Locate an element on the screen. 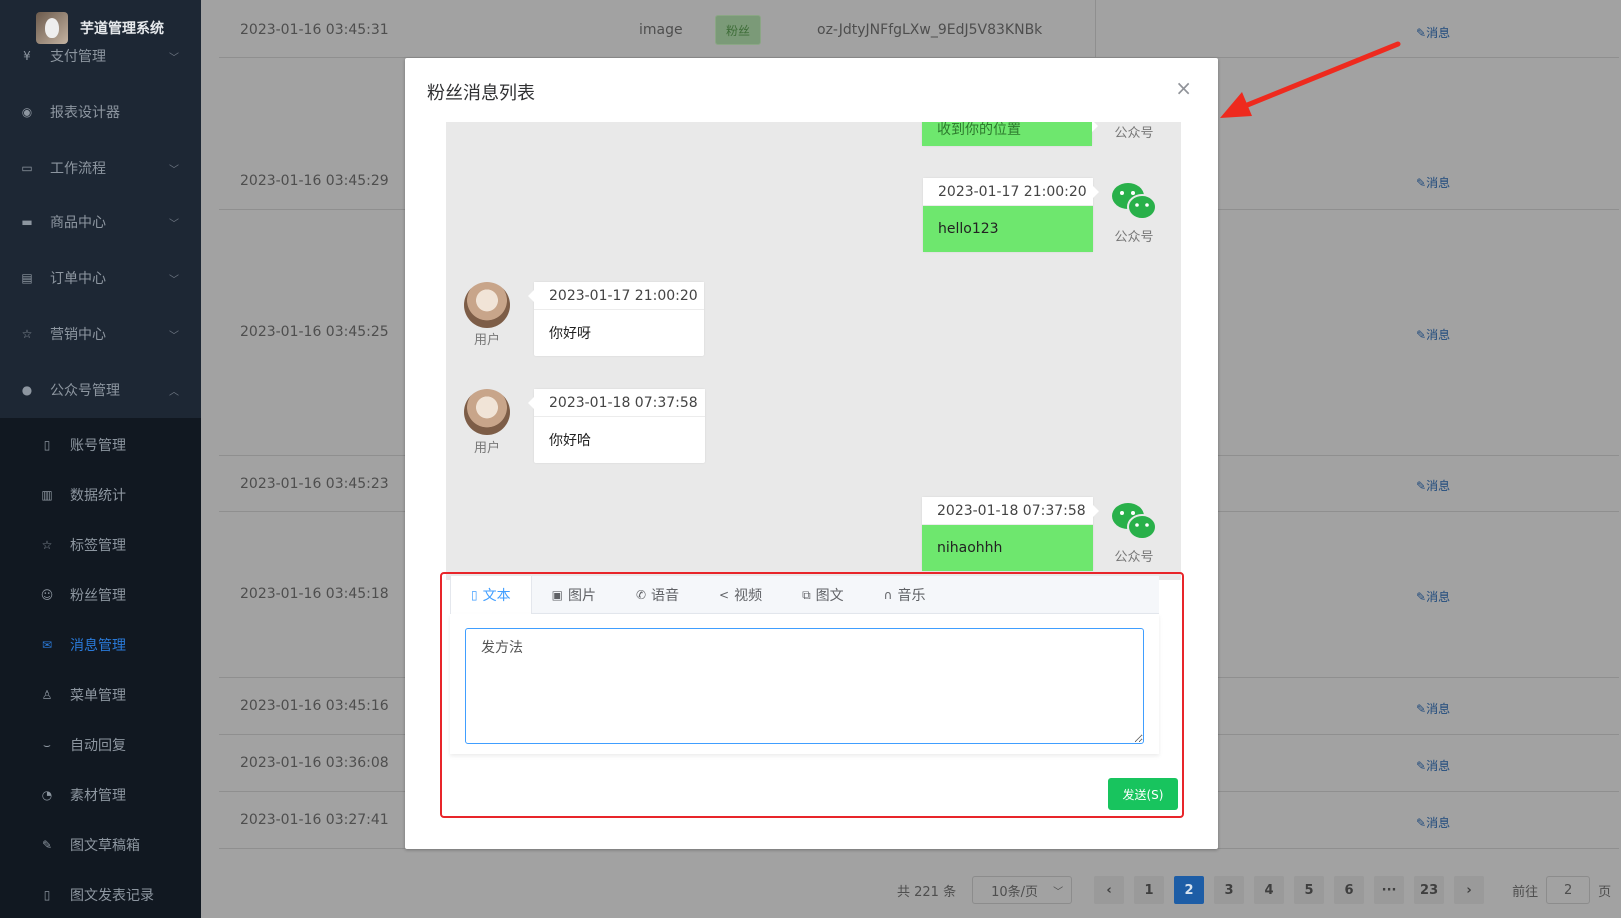 This screenshot has width=1621, height=918. close-icon: × is located at coordinates (1183, 88).